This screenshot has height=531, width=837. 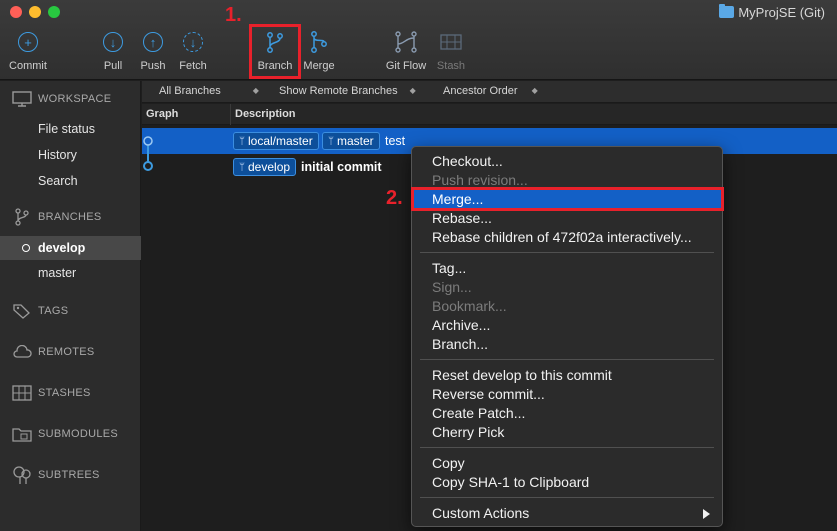 I want to click on annotation-box-branch, so click(x=275, y=51).